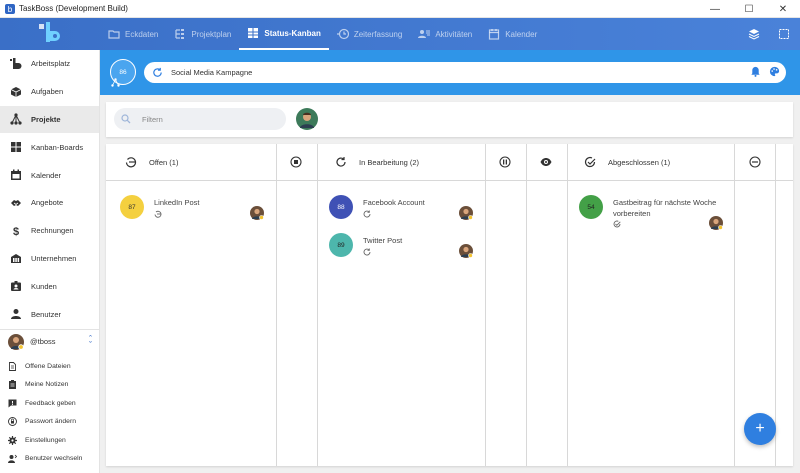 Image resolution: width=800 pixels, height=473 pixels. I want to click on pause-icon, so click(505, 162).